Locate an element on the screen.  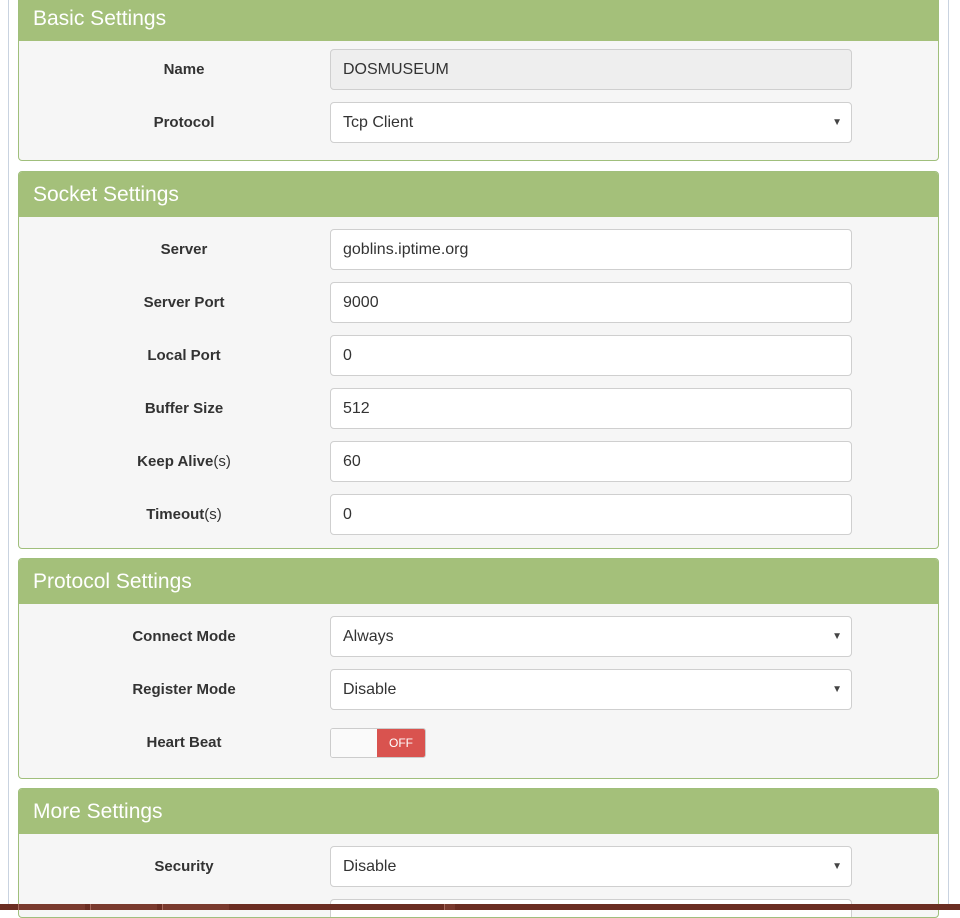
register-mode-label: Register Mode is located at coordinates (184, 689).